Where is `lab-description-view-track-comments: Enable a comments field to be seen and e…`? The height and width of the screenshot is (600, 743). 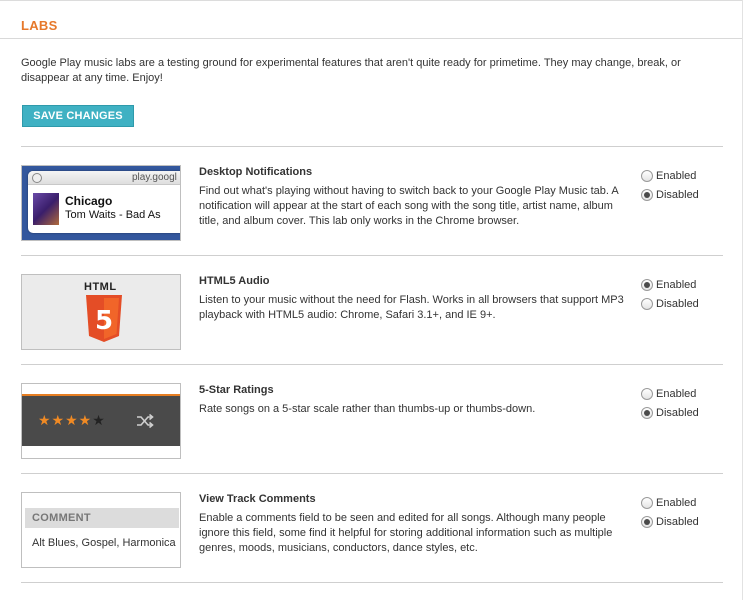 lab-description-view-track-comments: Enable a comments field to be seen and e… is located at coordinates (406, 533).